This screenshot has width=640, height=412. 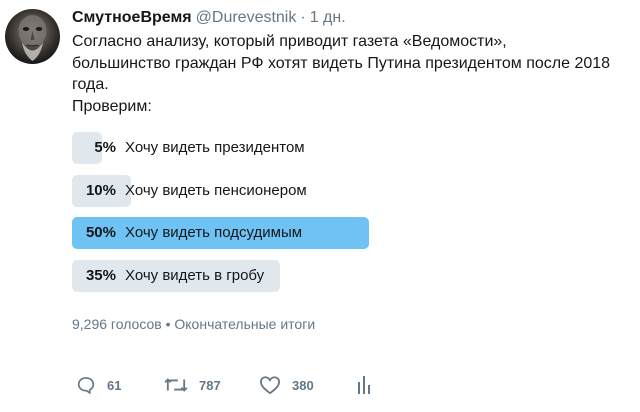 I want to click on analytics-icon, so click(x=364, y=385).